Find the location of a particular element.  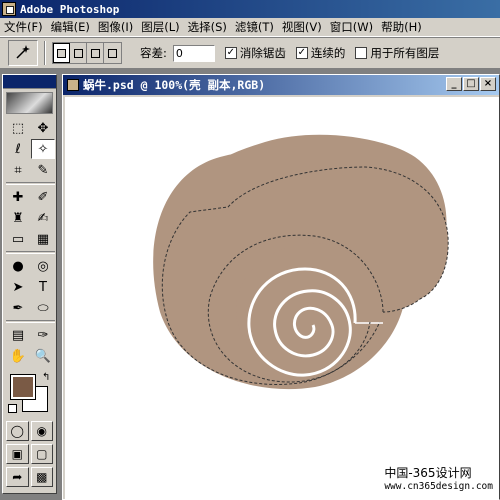

gradient-tool: ▦ is located at coordinates (43, 239).